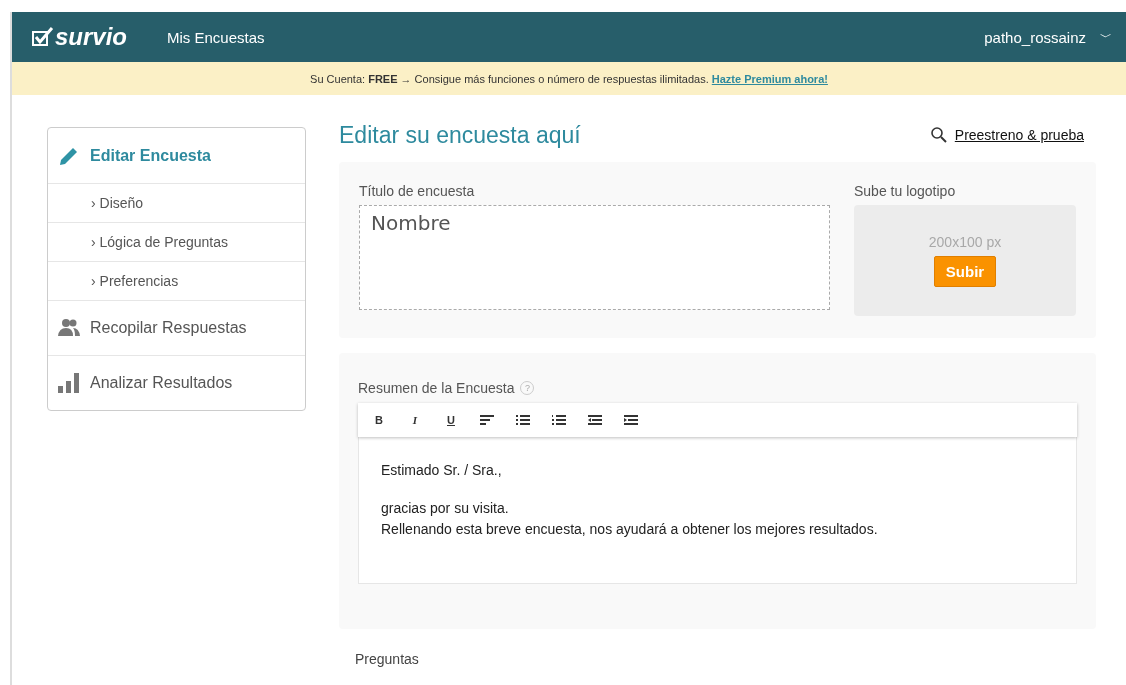 This screenshot has height=685, width=1126. What do you see at coordinates (379, 420) in the screenshot?
I see `bold-button: B` at bounding box center [379, 420].